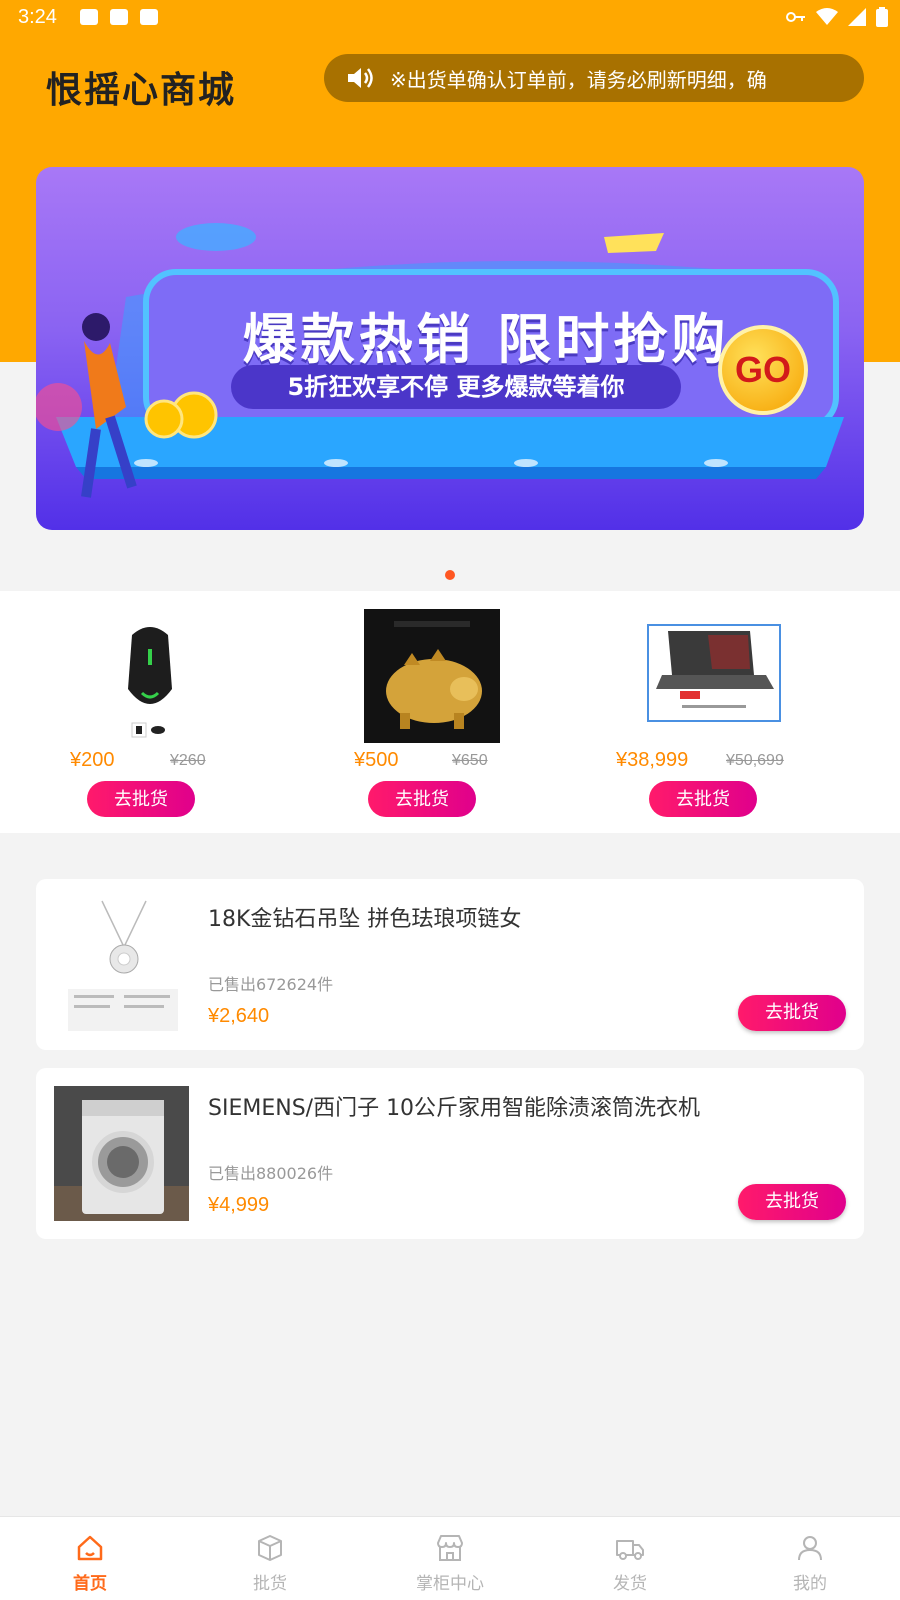 The height and width of the screenshot is (1600, 900). I want to click on logo-text: 恨摇心商城, so click(141, 90).